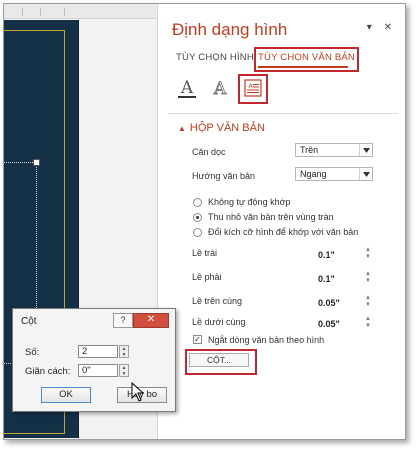 Image resolution: width=416 pixels, height=449 pixels. Describe the element at coordinates (29, 321) in the screenshot. I see `dialog-title: Cột` at that location.